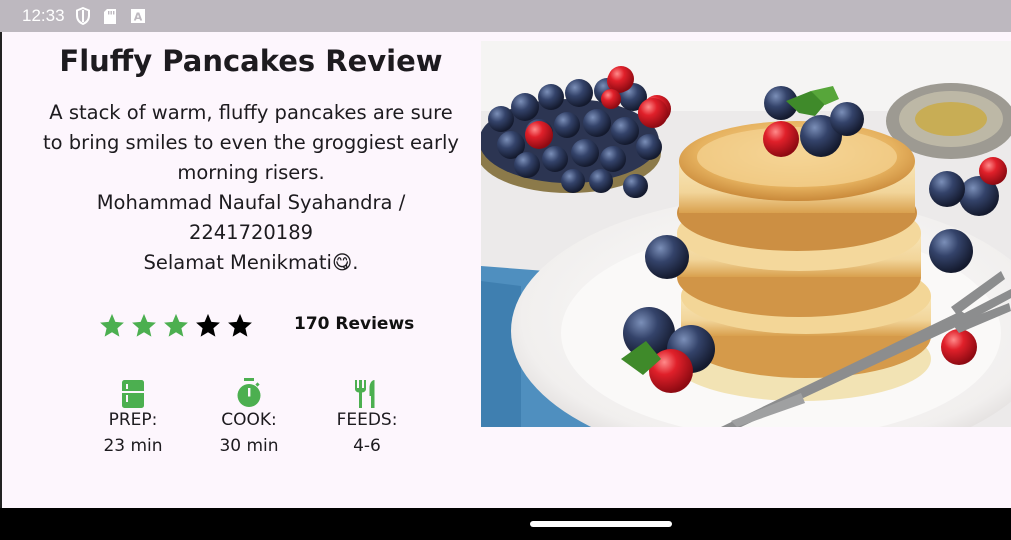  I want to click on rating-stars, so click(176, 325).